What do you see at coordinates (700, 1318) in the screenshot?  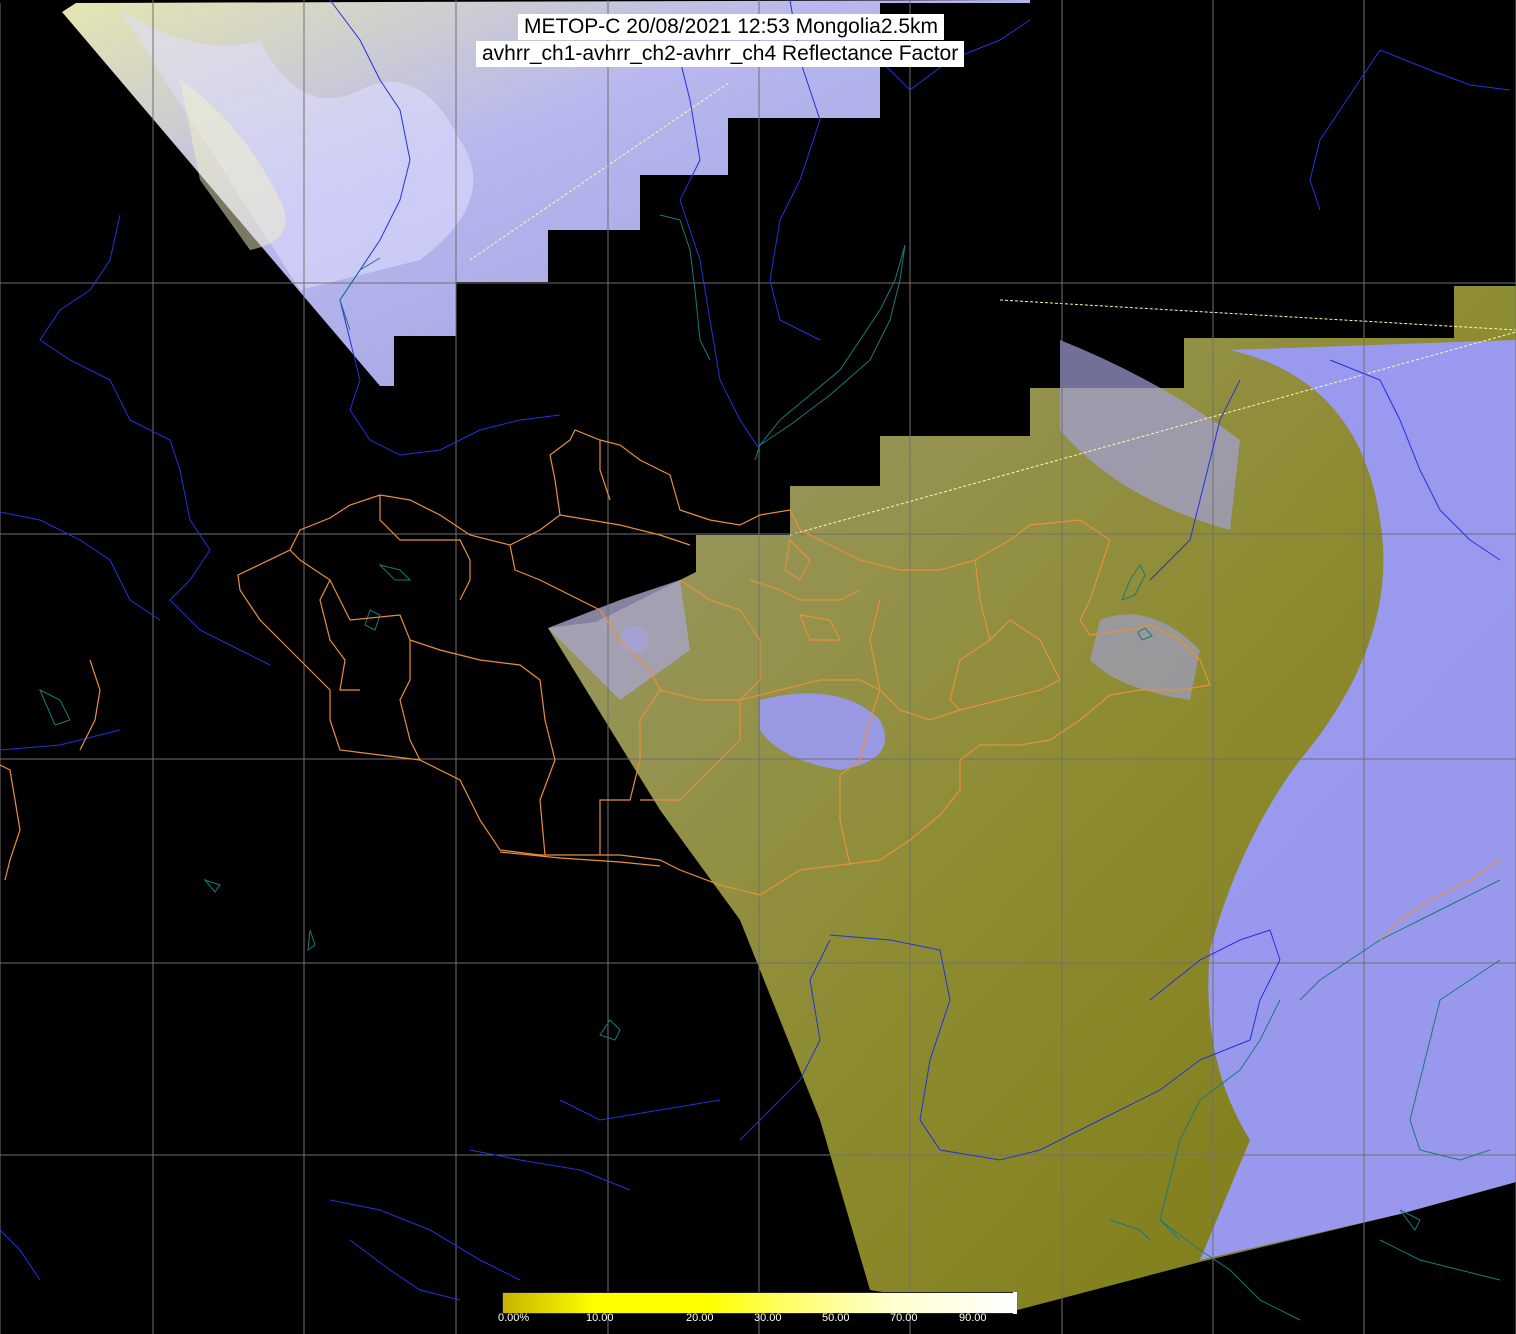 I see `colorbar-label-20: 20.00` at bounding box center [700, 1318].